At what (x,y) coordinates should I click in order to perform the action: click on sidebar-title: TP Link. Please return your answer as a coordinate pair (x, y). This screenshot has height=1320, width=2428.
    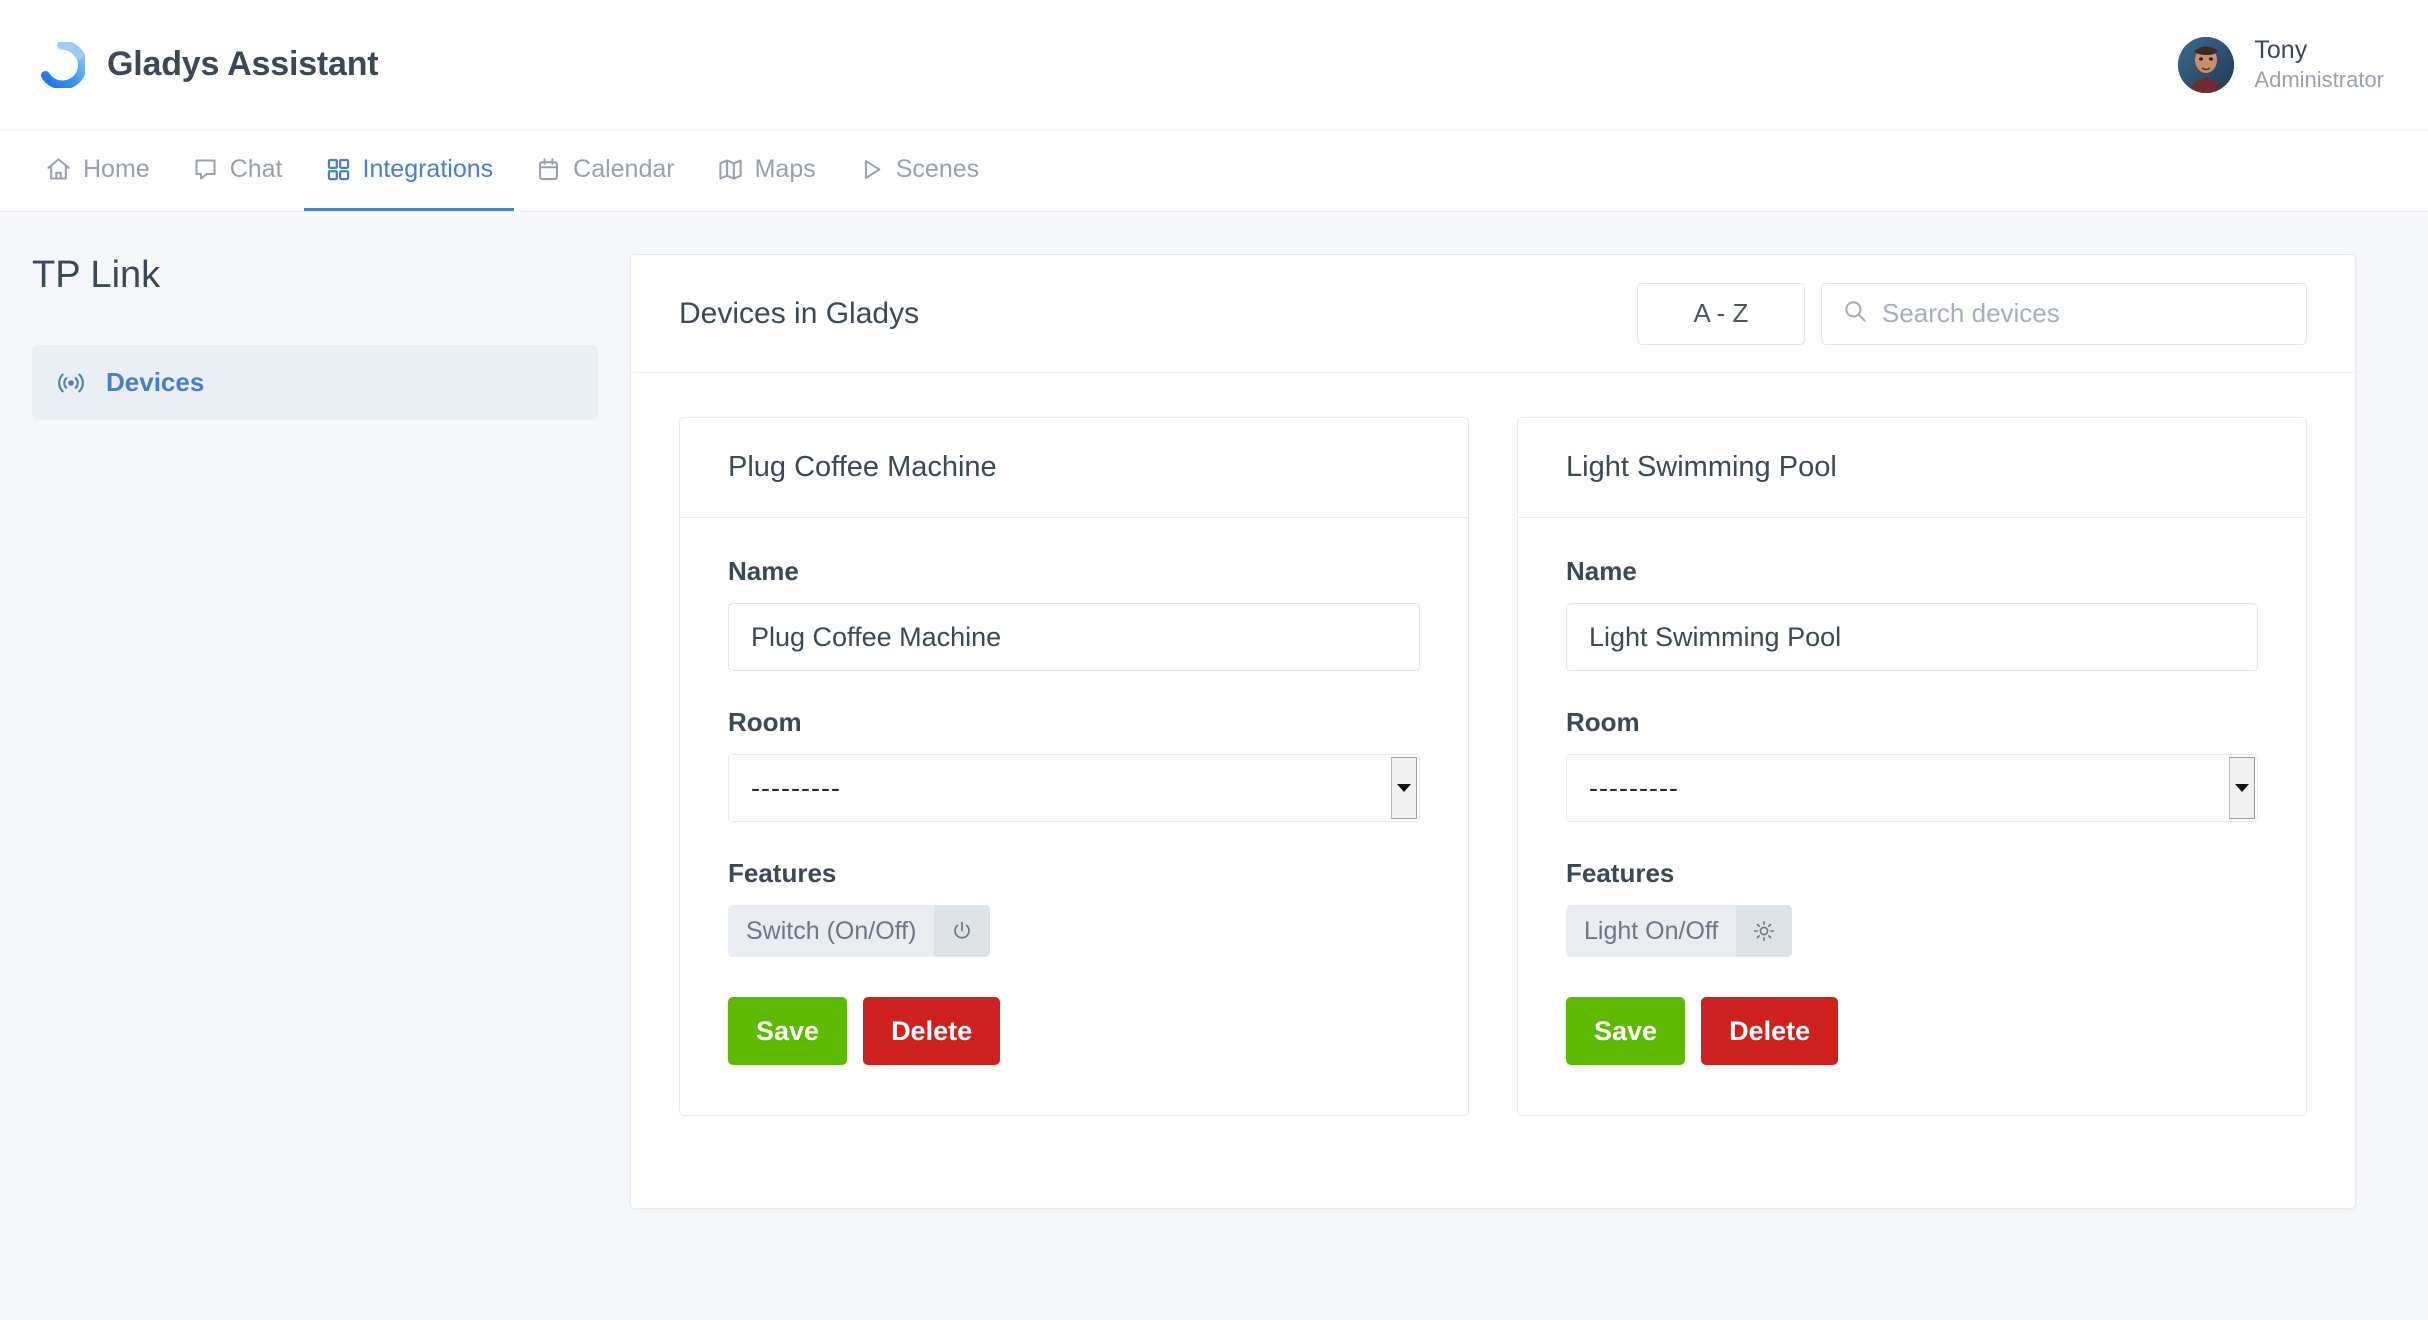
    Looking at the image, I should click on (96, 275).